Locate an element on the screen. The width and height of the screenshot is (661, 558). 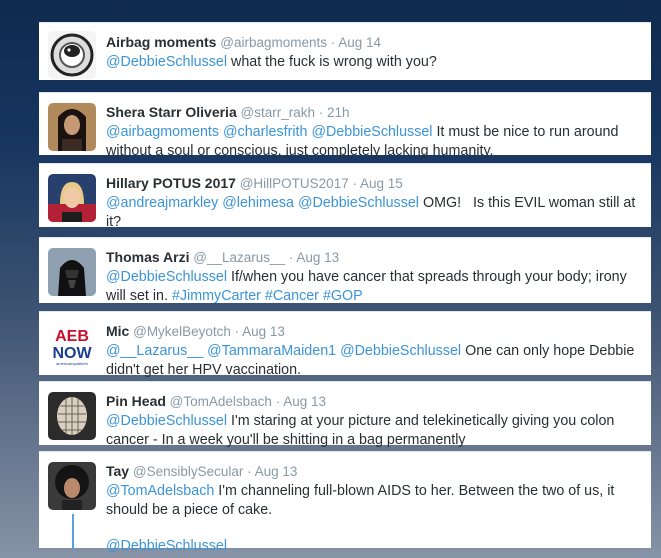
hillary-portrait-avatar is located at coordinates (72, 198).